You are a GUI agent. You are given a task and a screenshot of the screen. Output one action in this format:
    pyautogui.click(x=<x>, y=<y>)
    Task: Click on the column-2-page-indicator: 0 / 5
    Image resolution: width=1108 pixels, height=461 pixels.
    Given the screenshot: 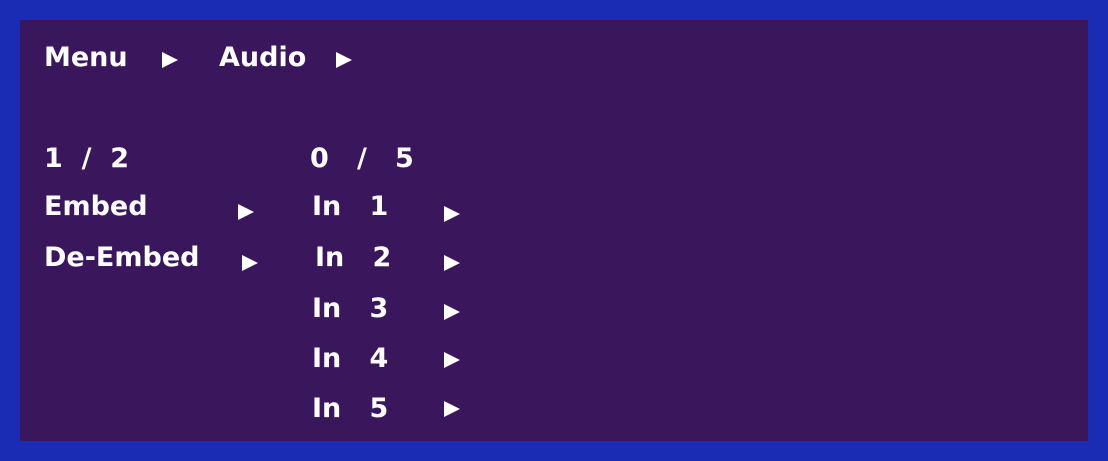 What is the action you would take?
    pyautogui.click(x=362, y=158)
    